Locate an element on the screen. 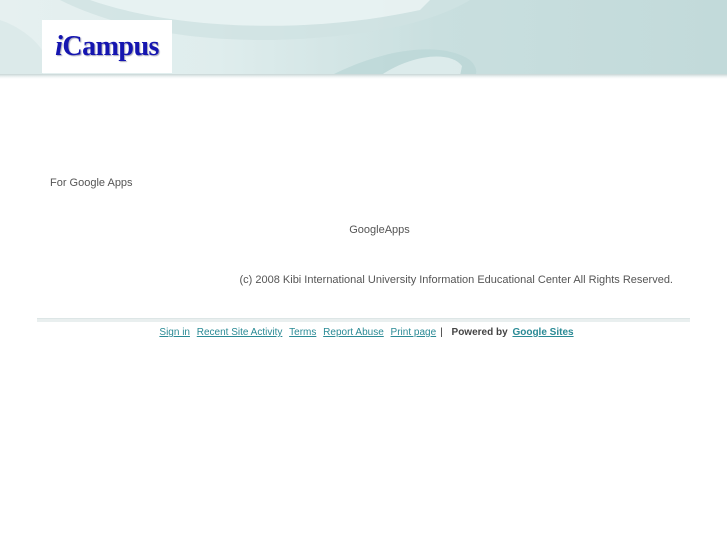  site-header: iCampus is located at coordinates (363, 38).